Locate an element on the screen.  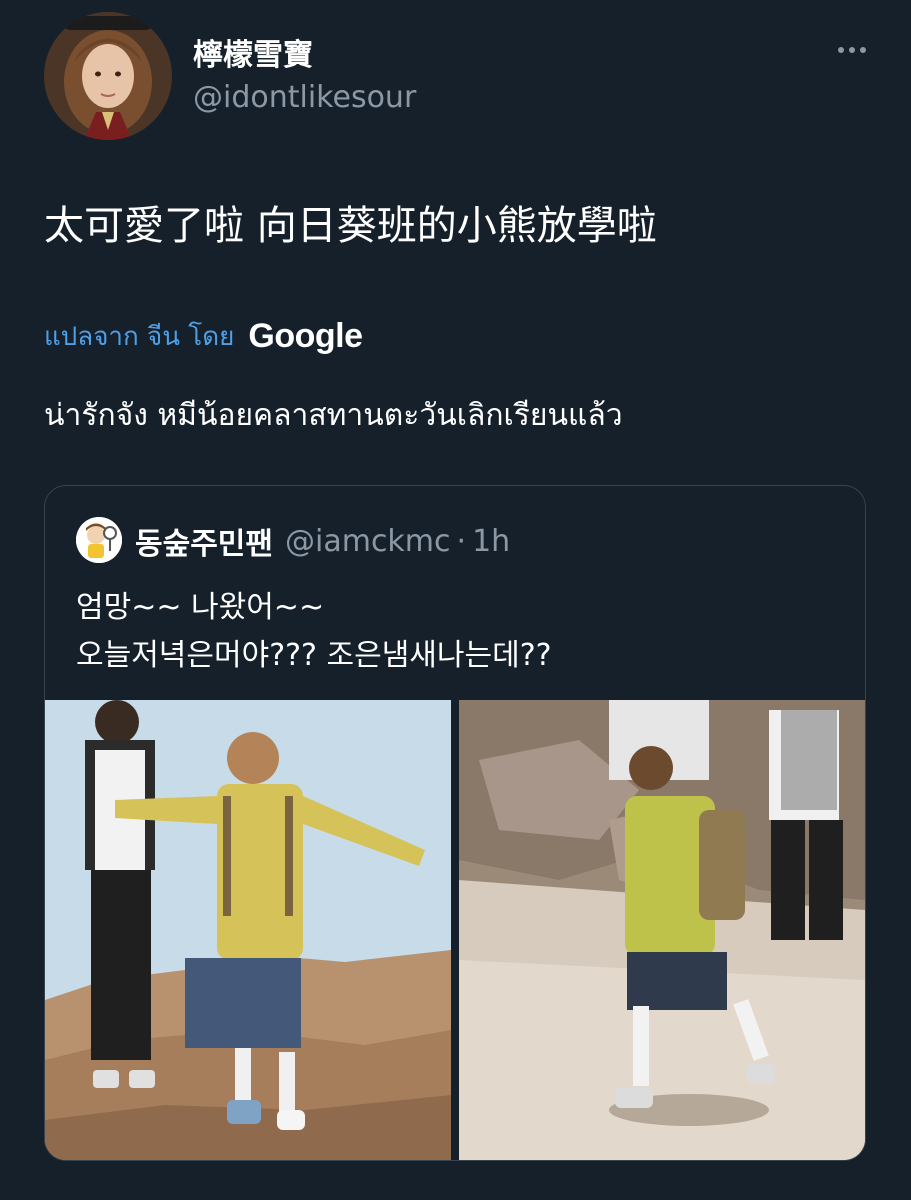
translated-from-link: แปลจาก จีน โดย is located at coordinates (139, 336).